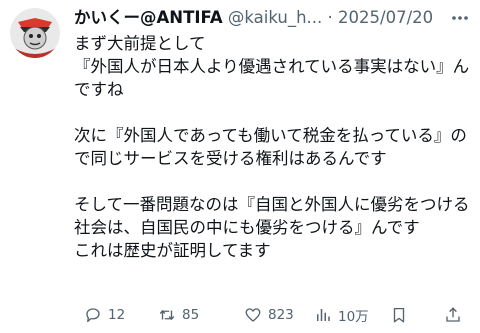 The height and width of the screenshot is (333, 480). I want to click on share-button, so click(453, 315).